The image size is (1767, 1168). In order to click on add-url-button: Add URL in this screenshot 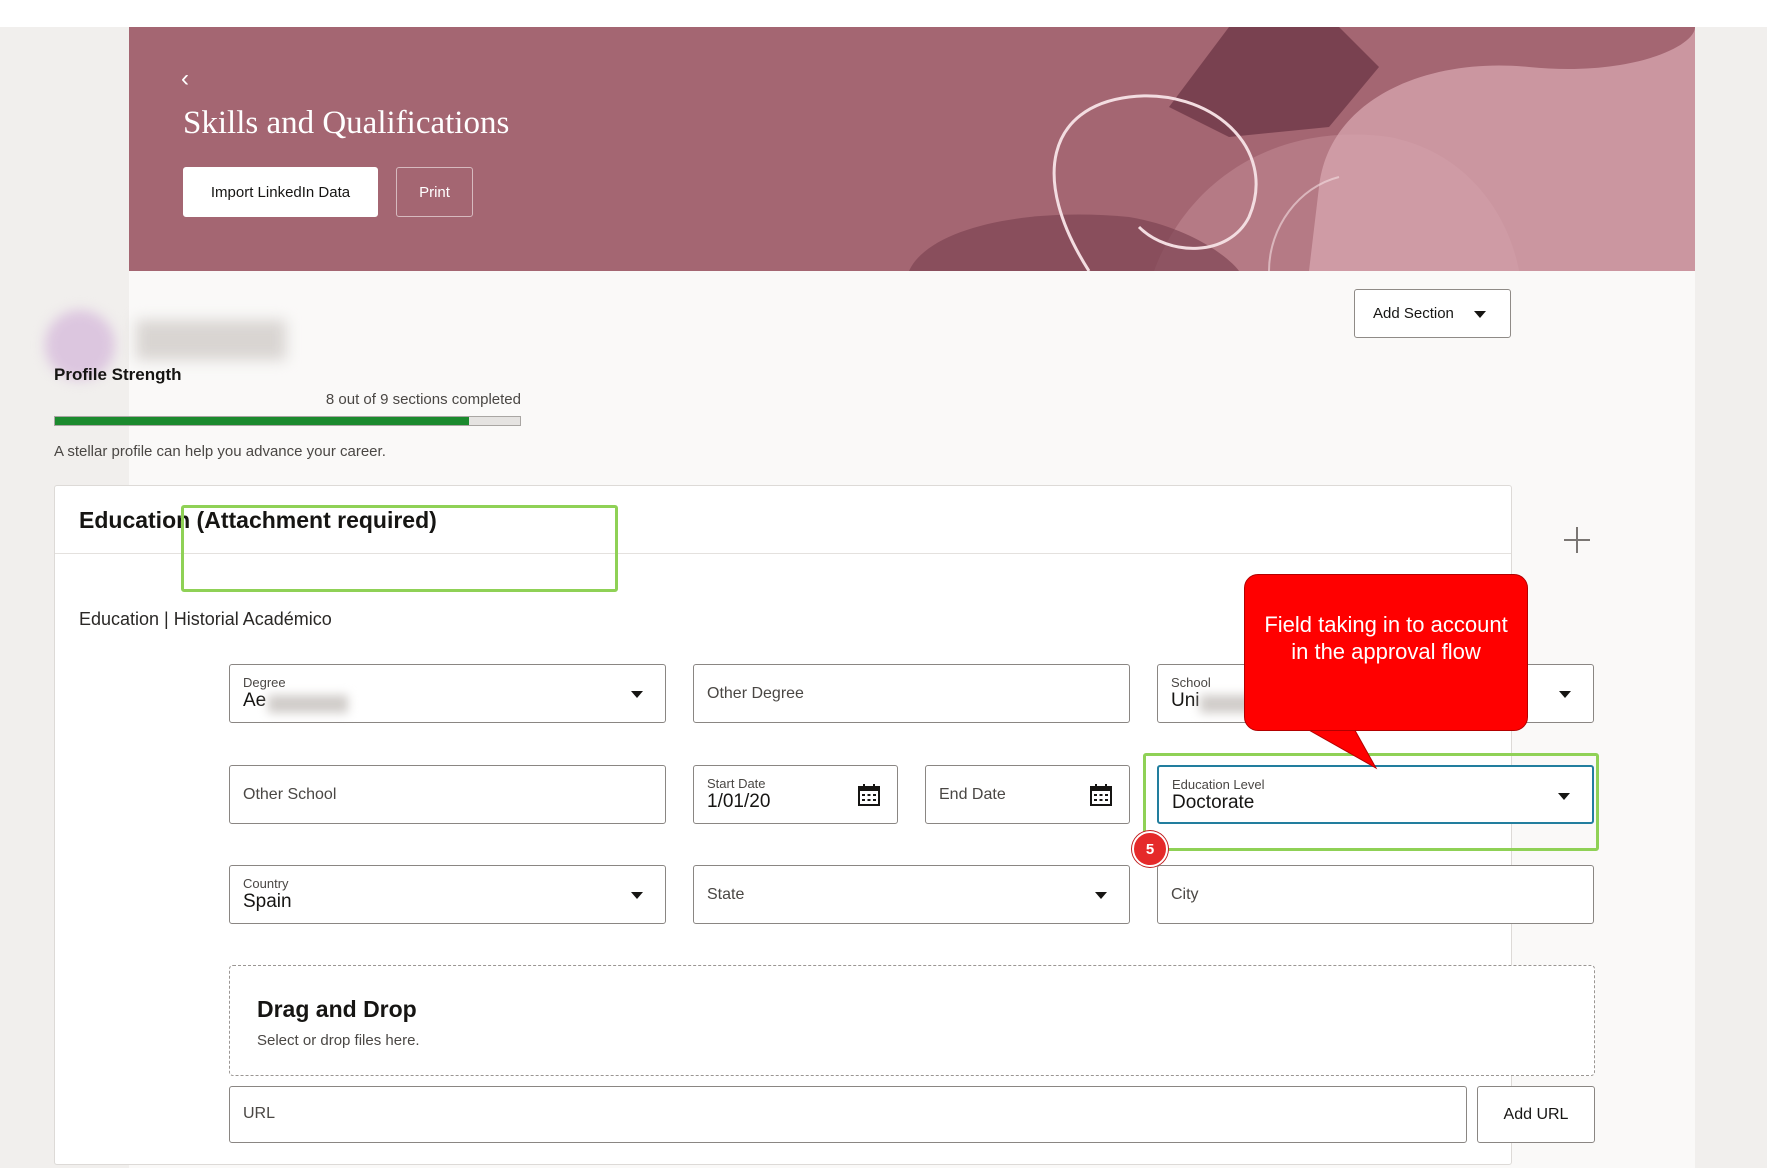, I will do `click(1536, 1114)`.